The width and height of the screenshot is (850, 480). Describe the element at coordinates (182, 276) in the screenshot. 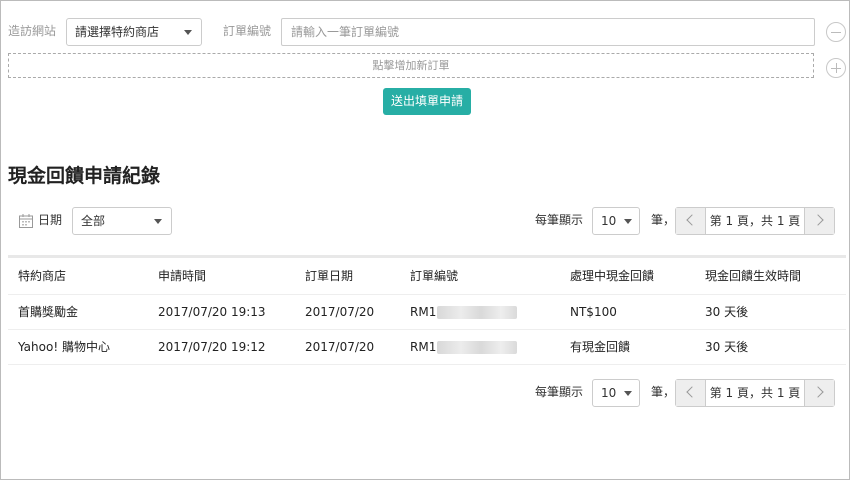

I see `header-apply-time: 申請時間` at that location.